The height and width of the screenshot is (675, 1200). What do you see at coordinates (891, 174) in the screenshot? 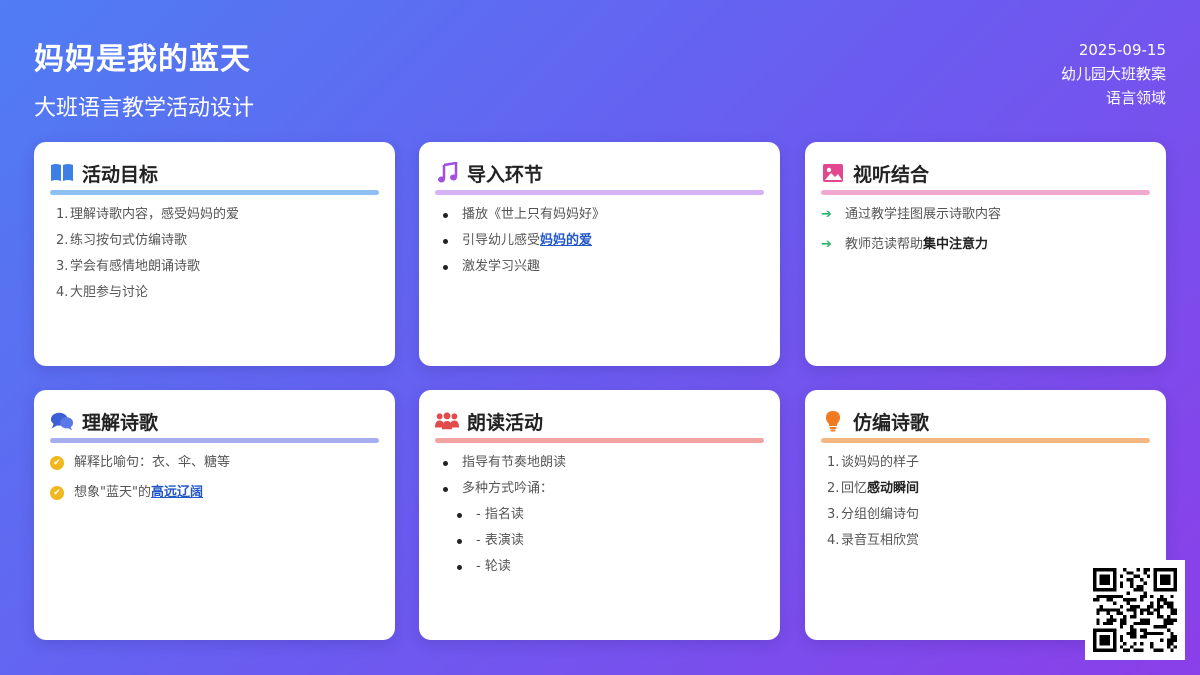
I see `card-title: 视听结合` at bounding box center [891, 174].